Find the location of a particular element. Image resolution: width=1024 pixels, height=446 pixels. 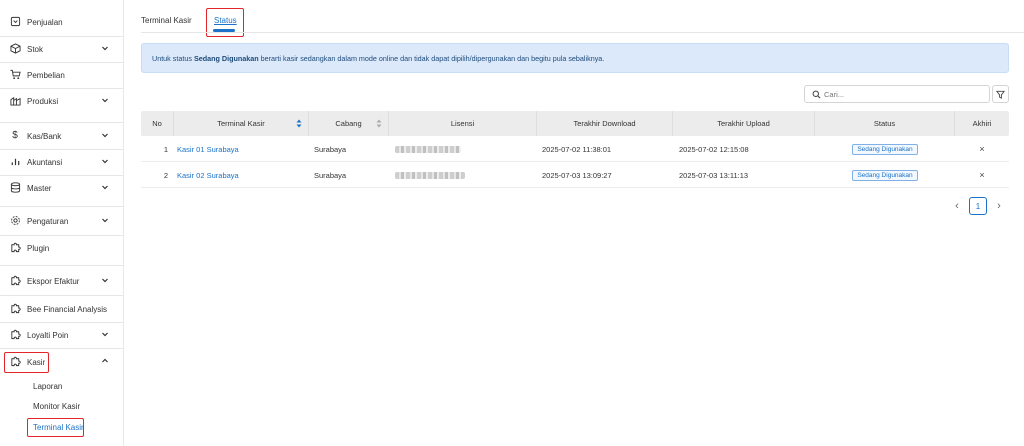

bar-chart-icon is located at coordinates (15, 161).